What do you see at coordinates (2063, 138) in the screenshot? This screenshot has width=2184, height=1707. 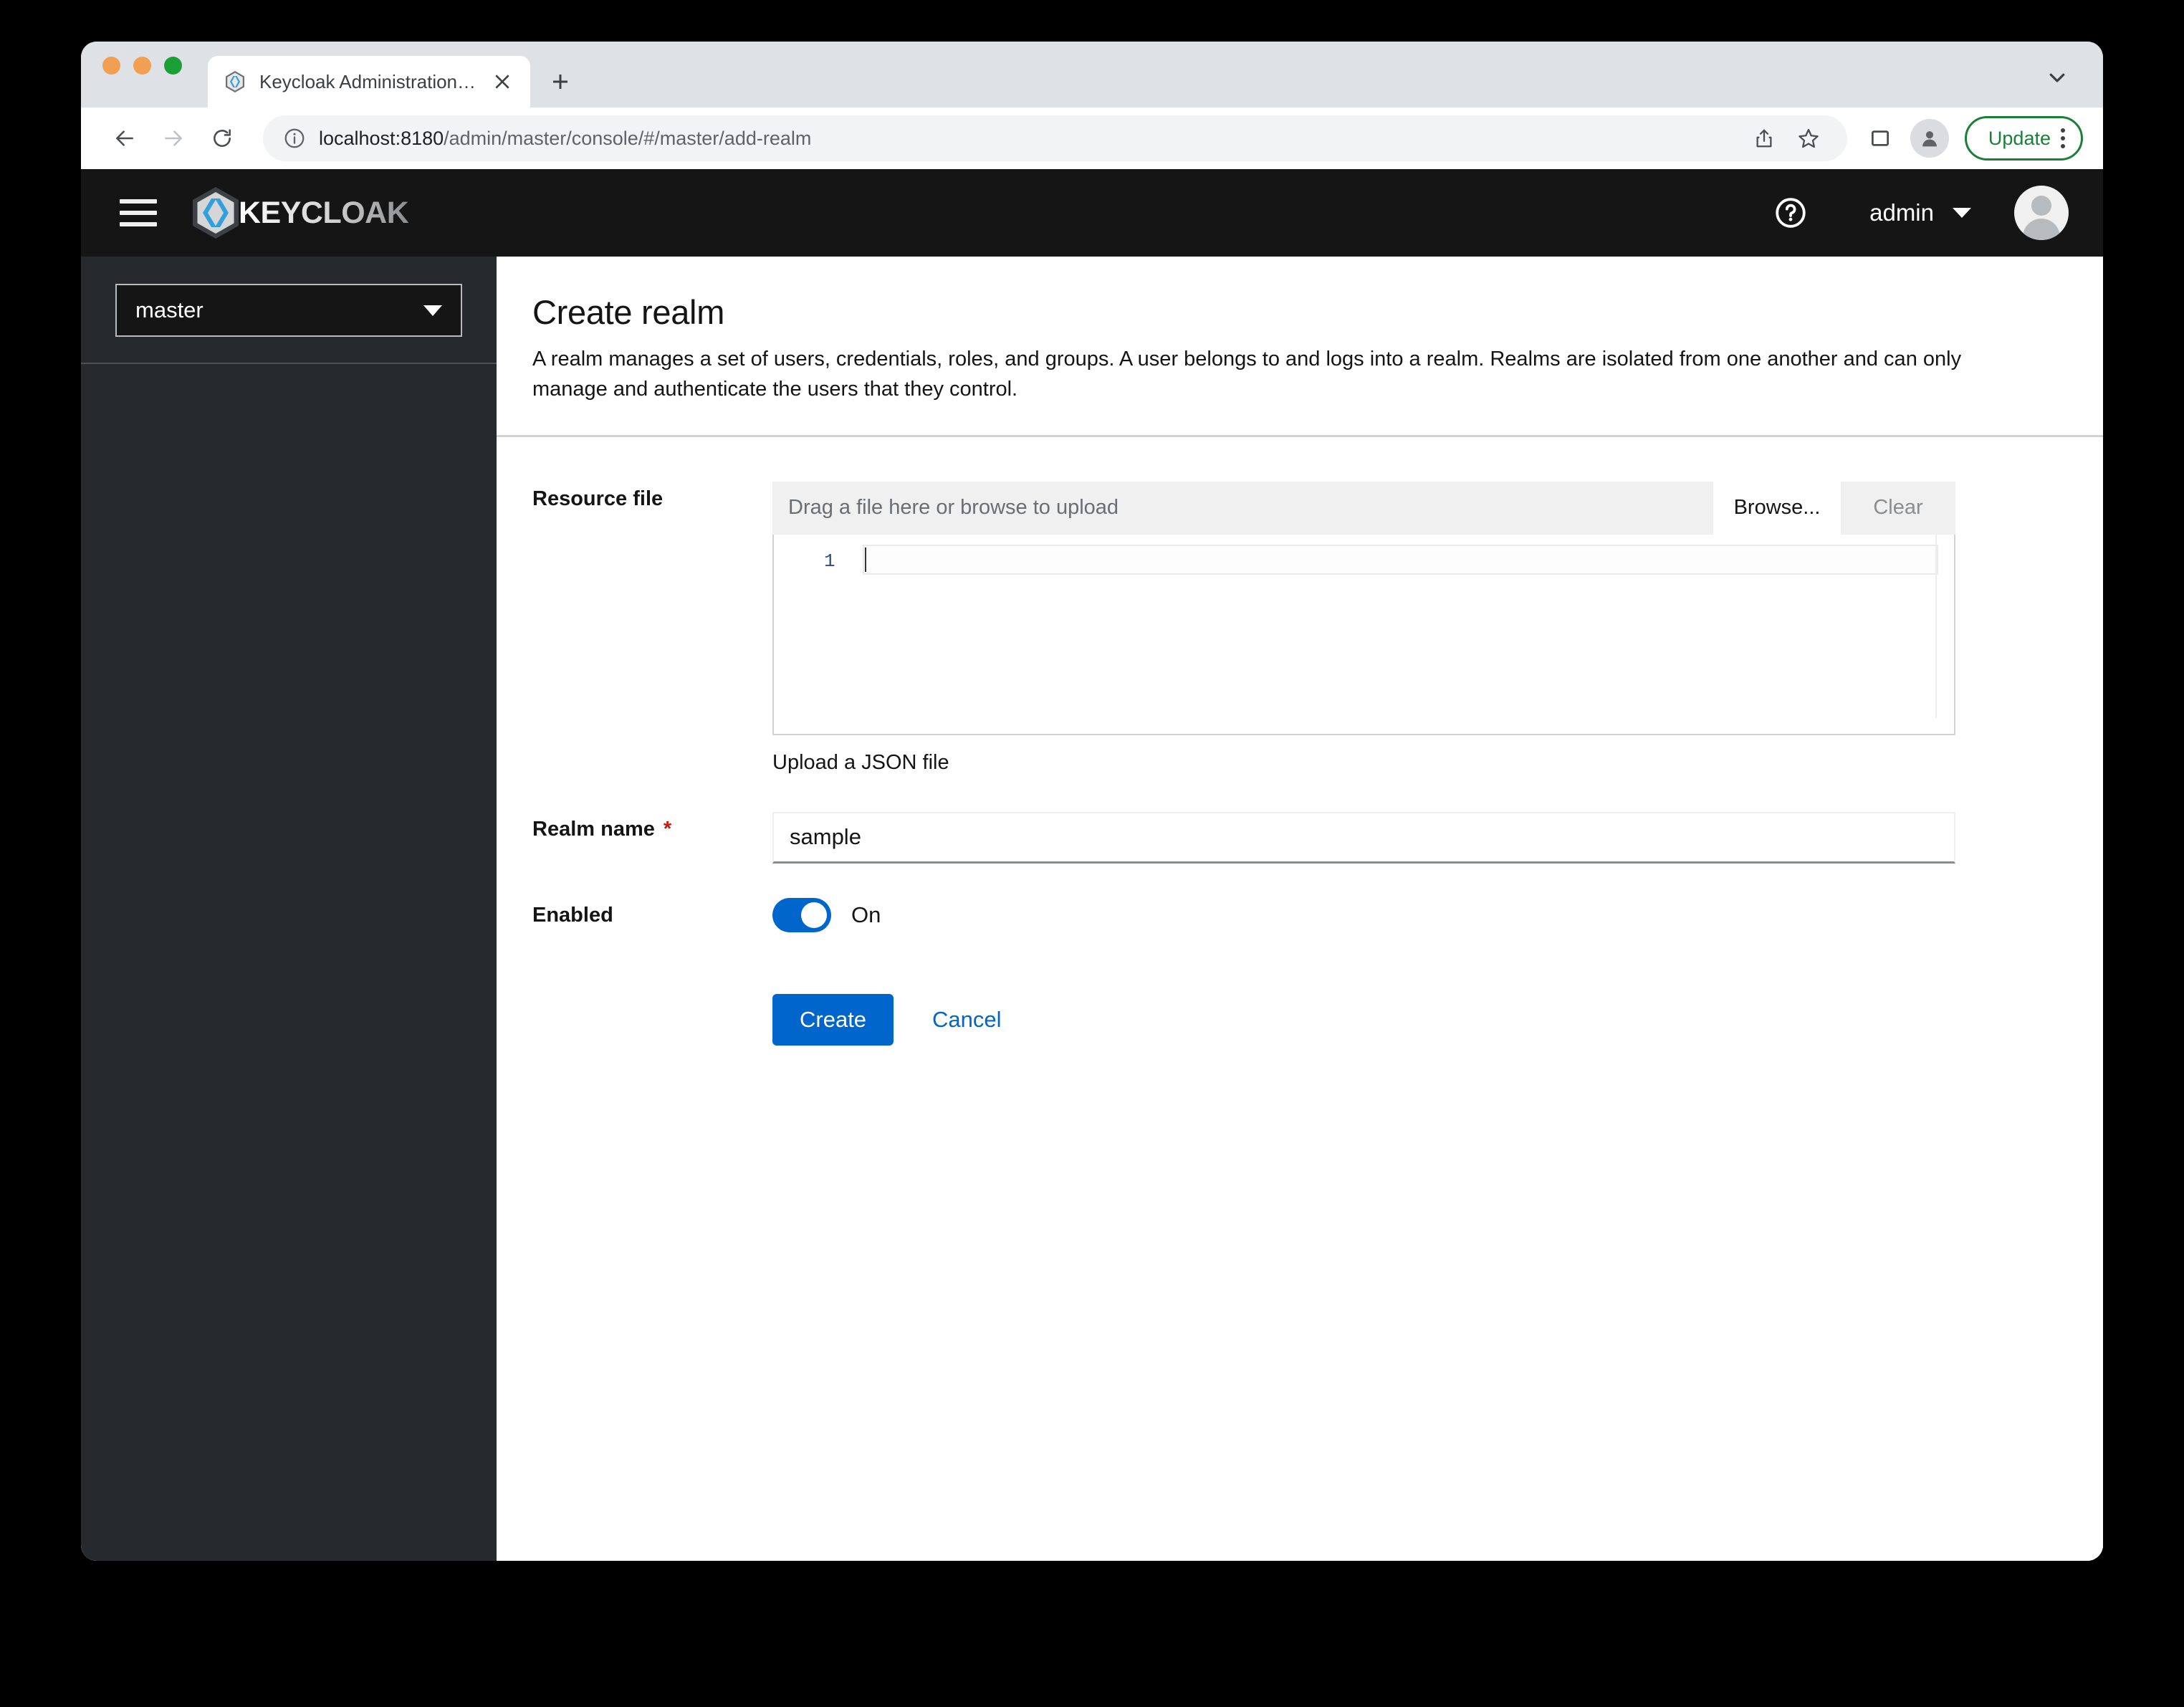 I see `chrome-menu-icon` at bounding box center [2063, 138].